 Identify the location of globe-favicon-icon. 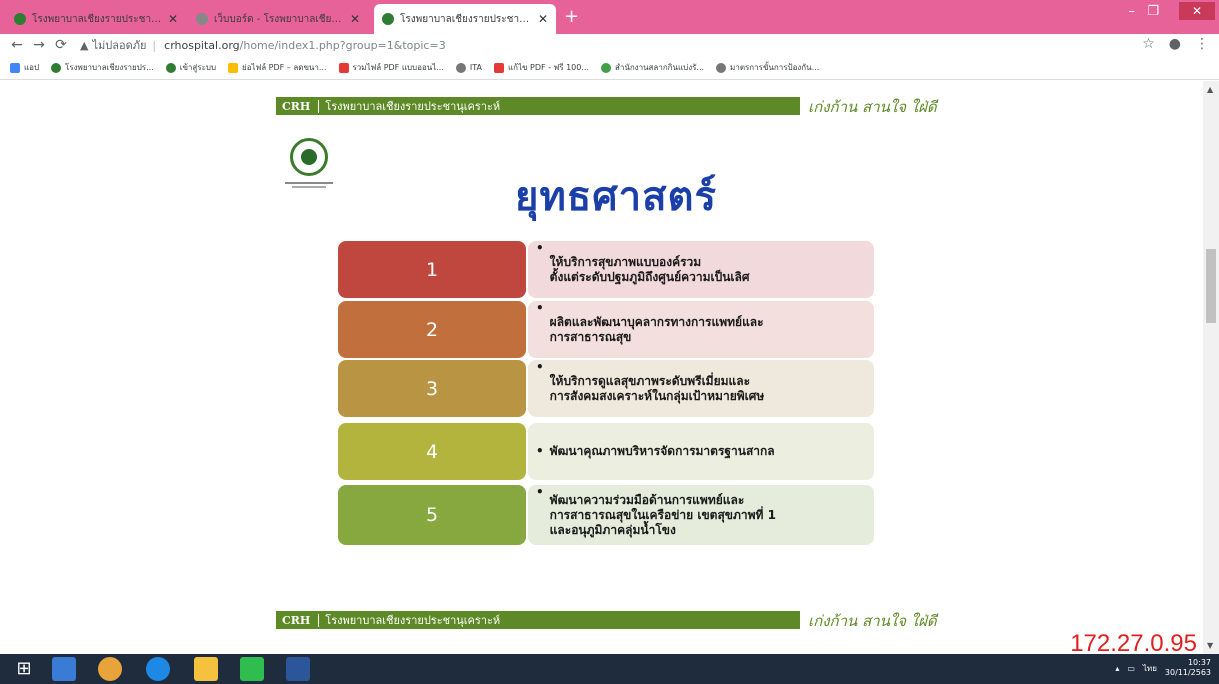
(202, 19).